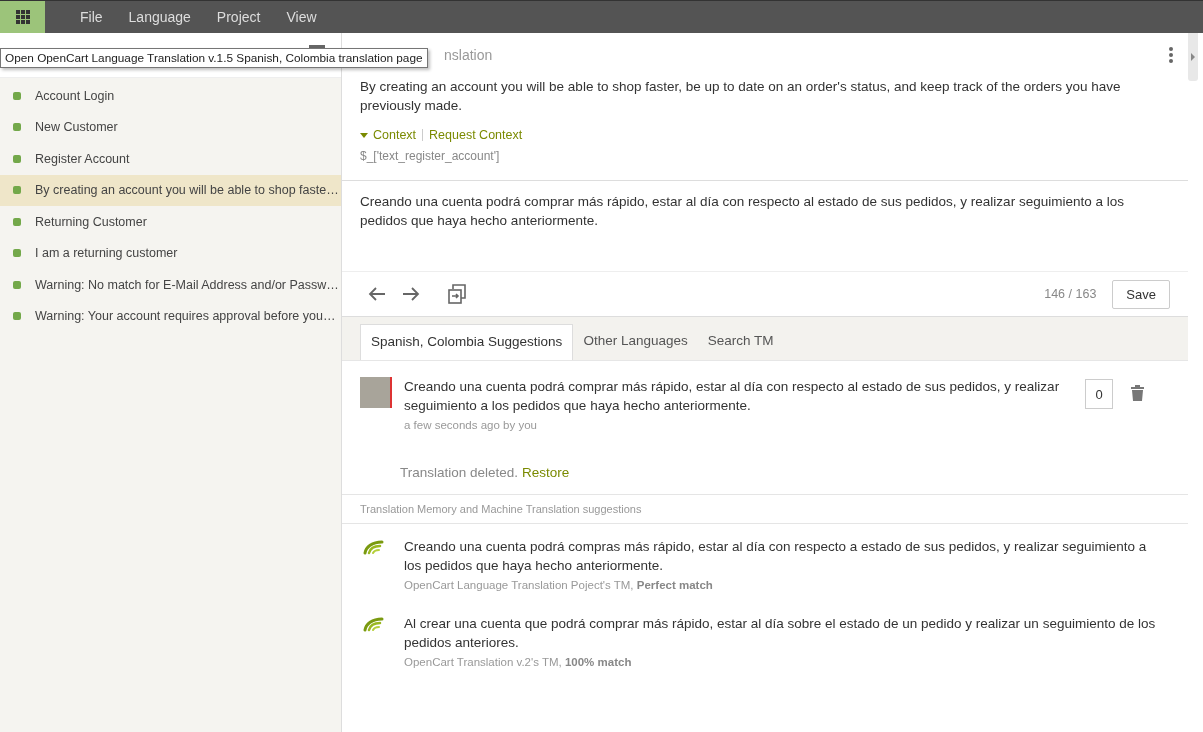 The image size is (1203, 732). I want to click on side-panel-toggle, so click(1193, 57).